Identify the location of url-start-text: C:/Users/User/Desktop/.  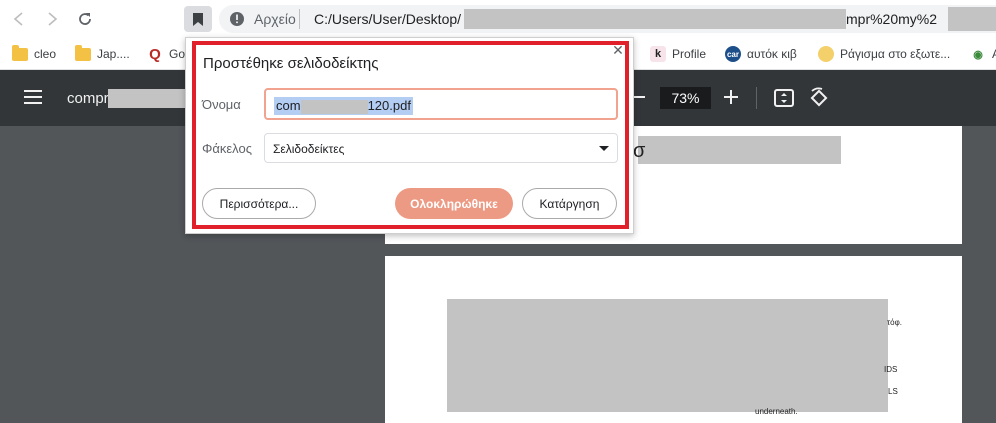
(388, 19).